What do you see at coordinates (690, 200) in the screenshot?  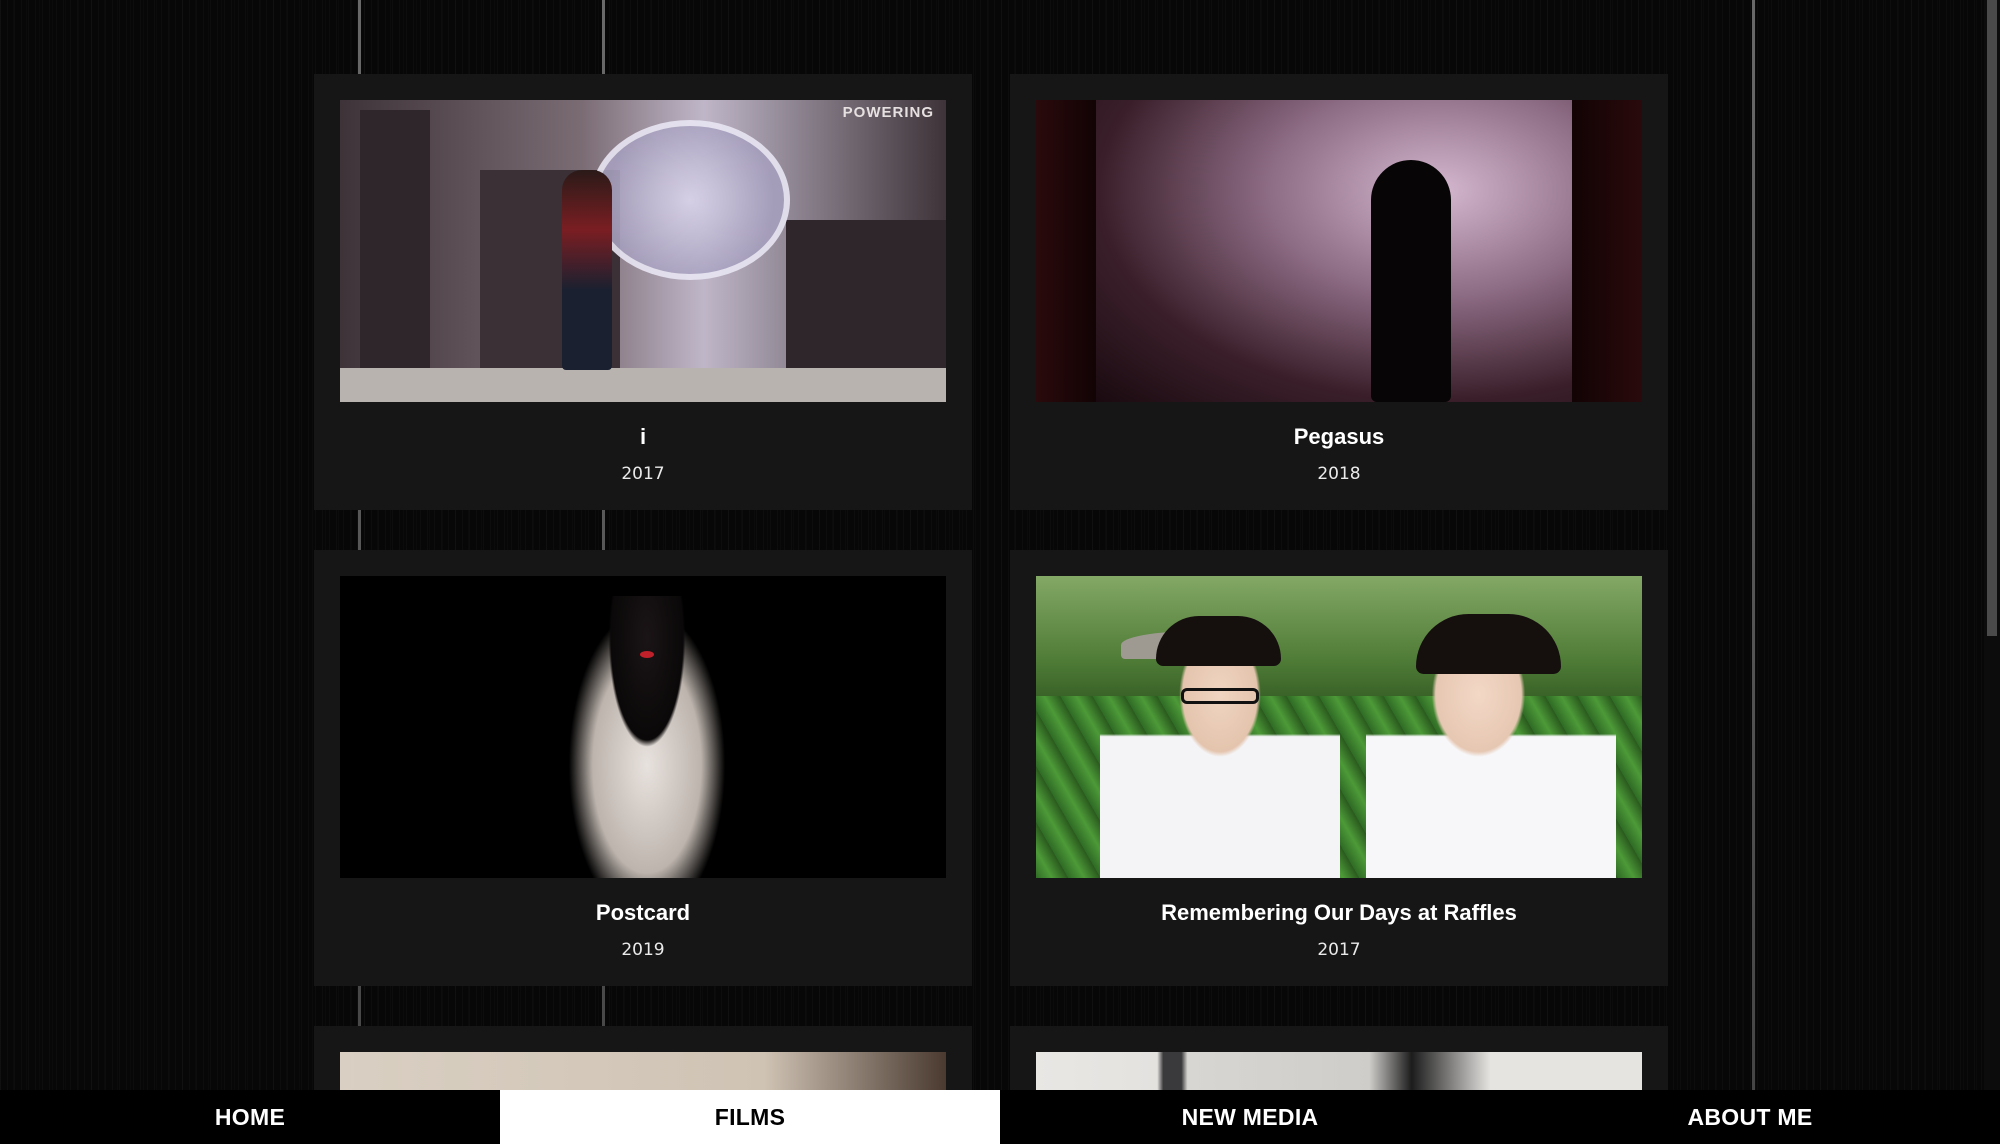 I see `mural-ferris-wheel` at bounding box center [690, 200].